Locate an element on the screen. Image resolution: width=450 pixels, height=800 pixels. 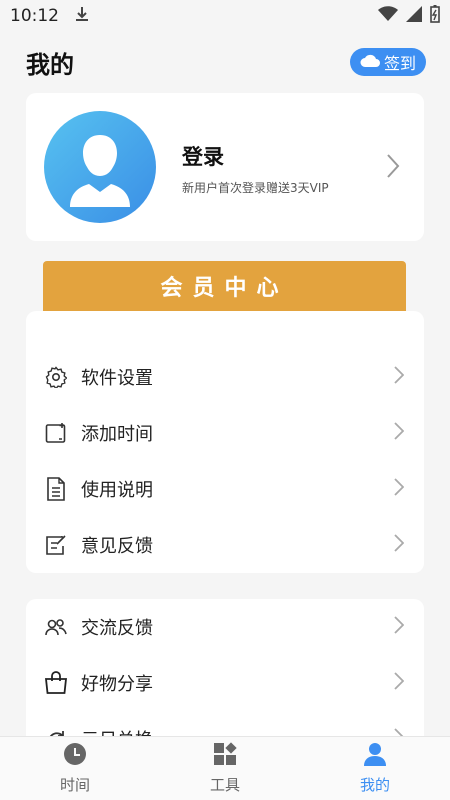
tab-label: 时间 is located at coordinates (74, 785).